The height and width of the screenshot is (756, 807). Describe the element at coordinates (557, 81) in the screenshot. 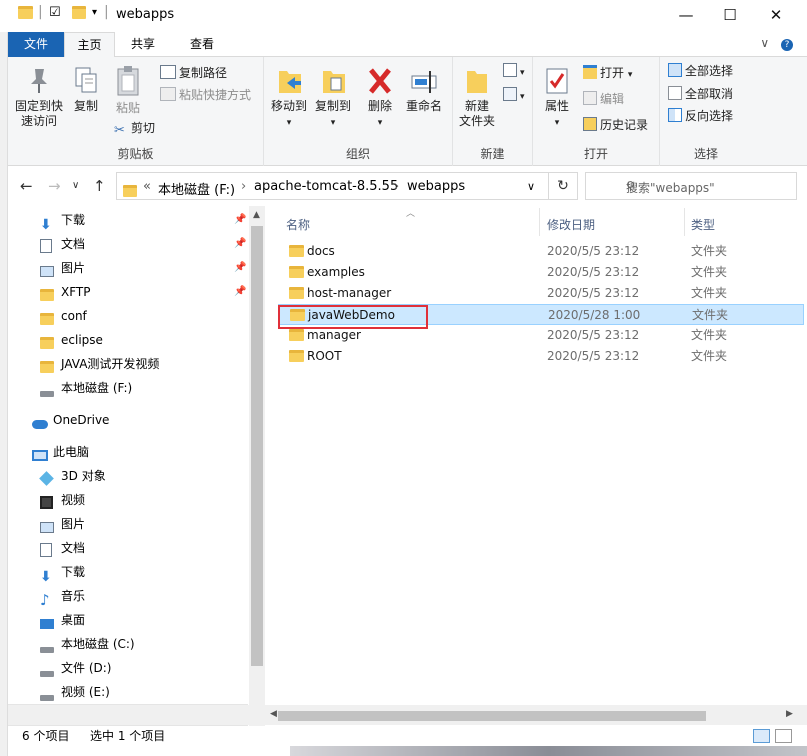

I see `properties-icon` at that location.